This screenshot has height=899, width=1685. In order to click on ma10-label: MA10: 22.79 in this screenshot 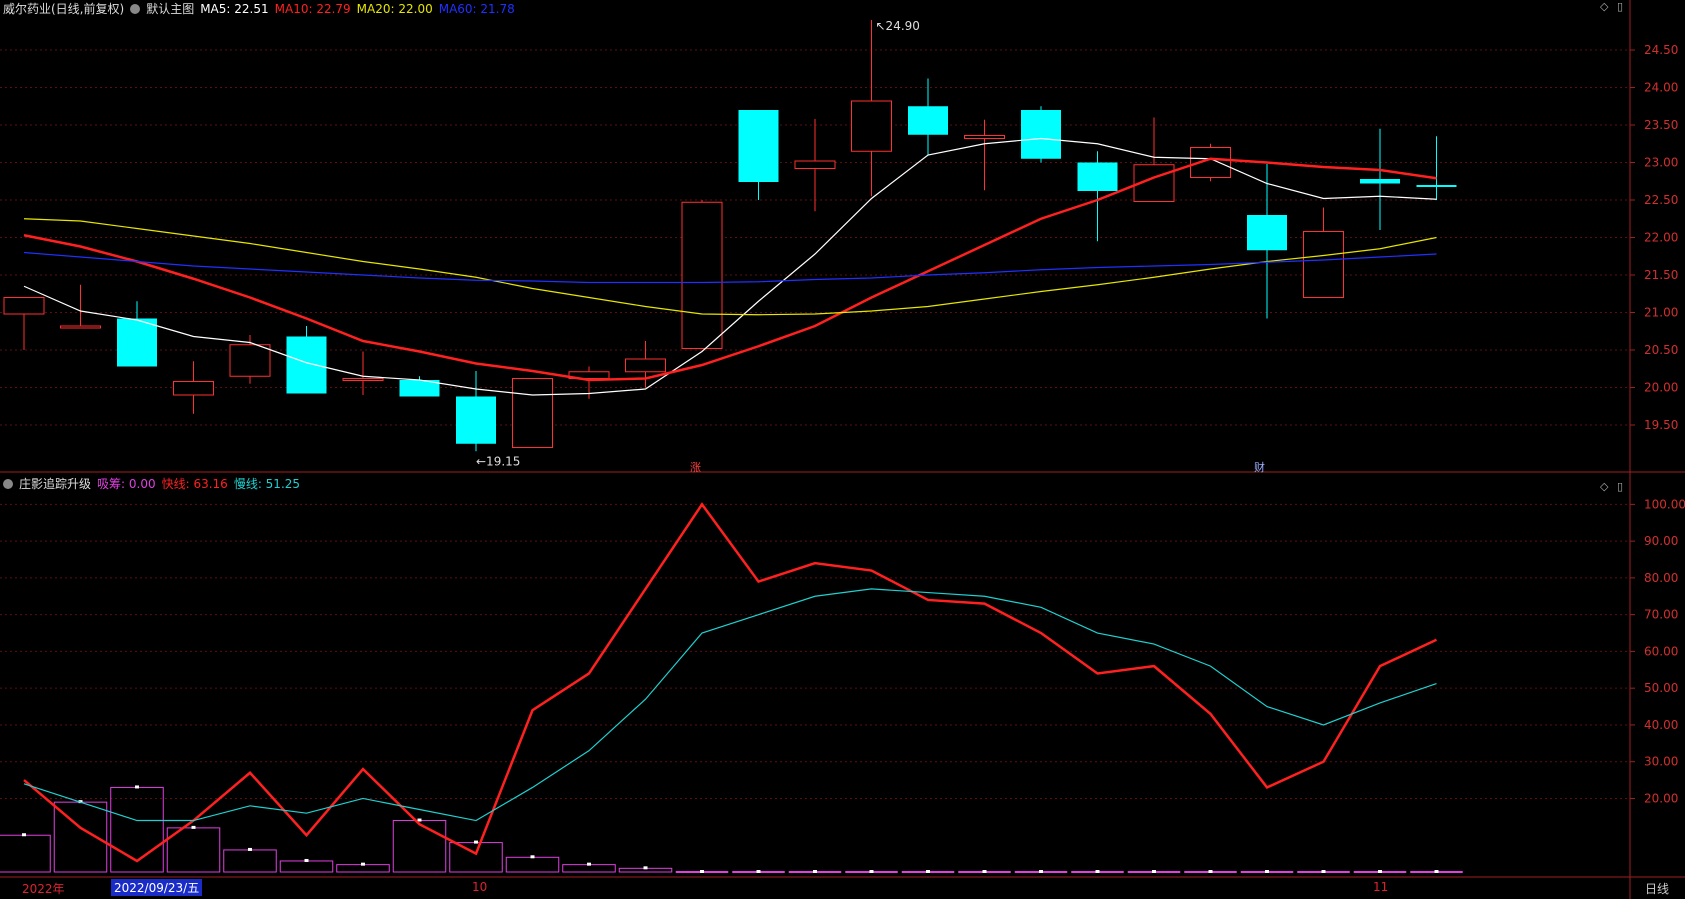, I will do `click(312, 8)`.